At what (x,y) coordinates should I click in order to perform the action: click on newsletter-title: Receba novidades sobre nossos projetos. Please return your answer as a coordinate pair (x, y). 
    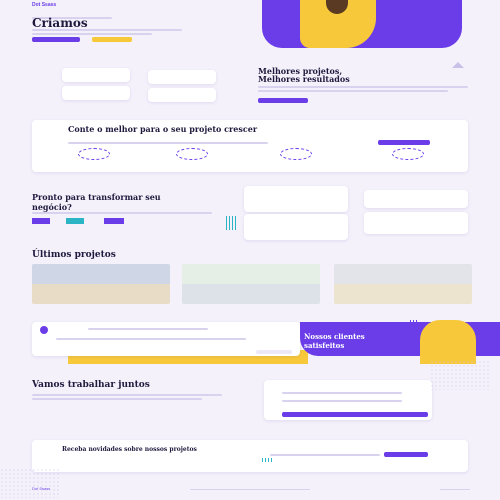
    Looking at the image, I should click on (129, 449).